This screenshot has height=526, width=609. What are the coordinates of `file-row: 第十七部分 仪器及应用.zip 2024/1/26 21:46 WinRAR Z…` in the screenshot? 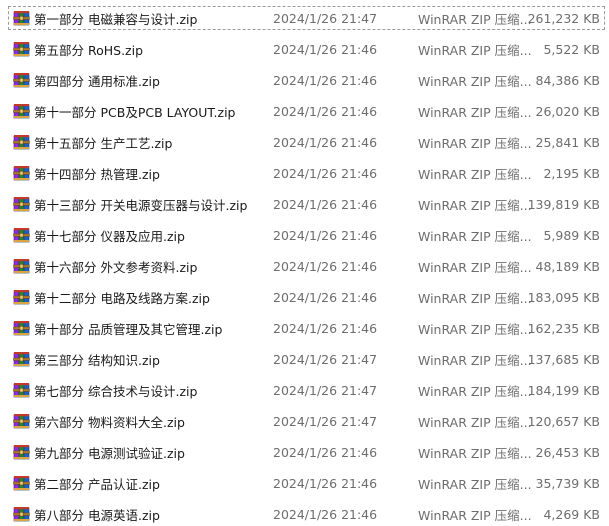 It's located at (306, 235).